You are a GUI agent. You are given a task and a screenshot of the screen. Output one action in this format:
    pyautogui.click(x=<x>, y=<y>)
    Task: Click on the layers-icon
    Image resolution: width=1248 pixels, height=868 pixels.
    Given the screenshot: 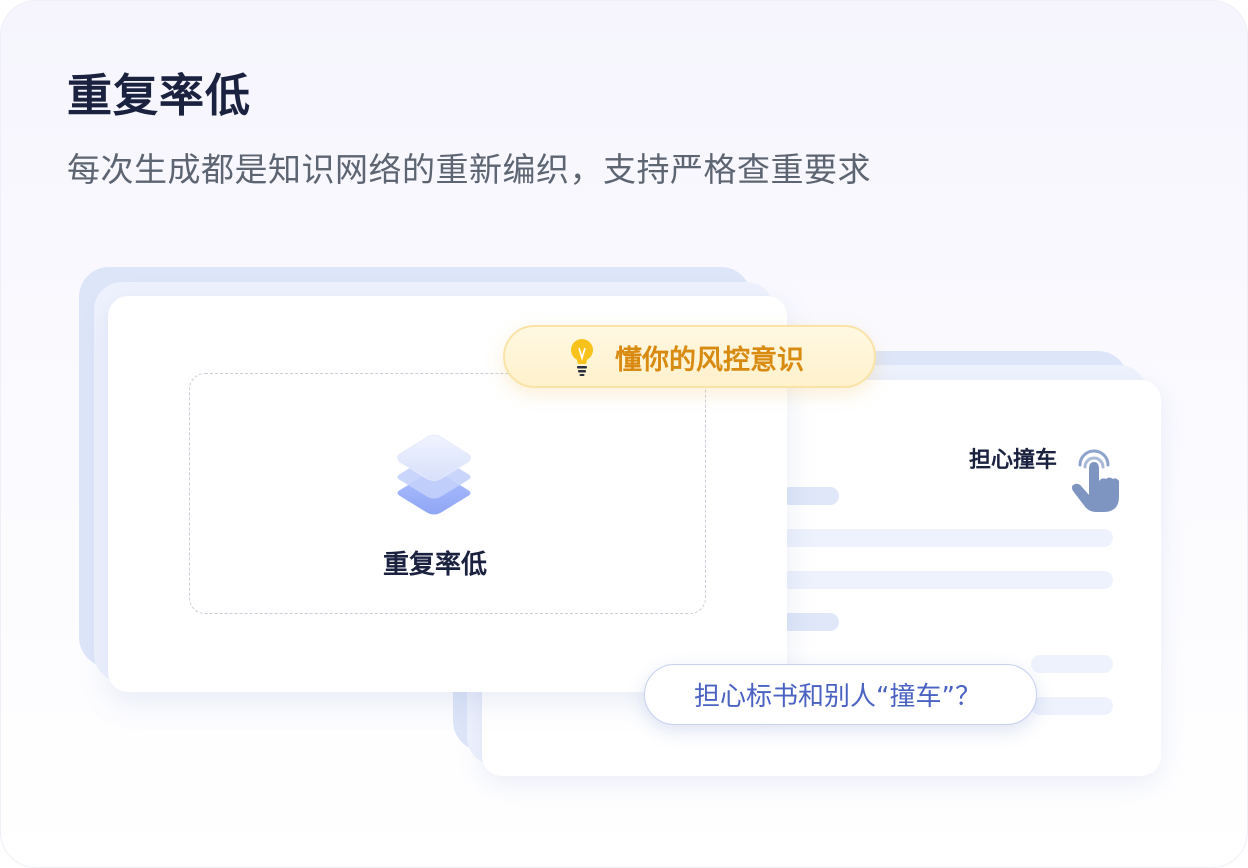 What is the action you would take?
    pyautogui.click(x=434, y=474)
    